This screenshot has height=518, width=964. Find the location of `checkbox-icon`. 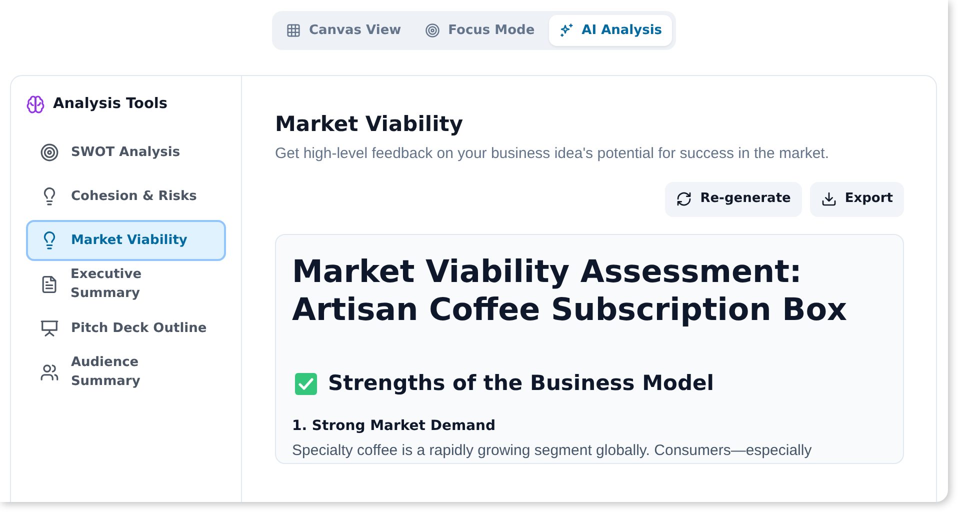

checkbox-icon is located at coordinates (306, 384).